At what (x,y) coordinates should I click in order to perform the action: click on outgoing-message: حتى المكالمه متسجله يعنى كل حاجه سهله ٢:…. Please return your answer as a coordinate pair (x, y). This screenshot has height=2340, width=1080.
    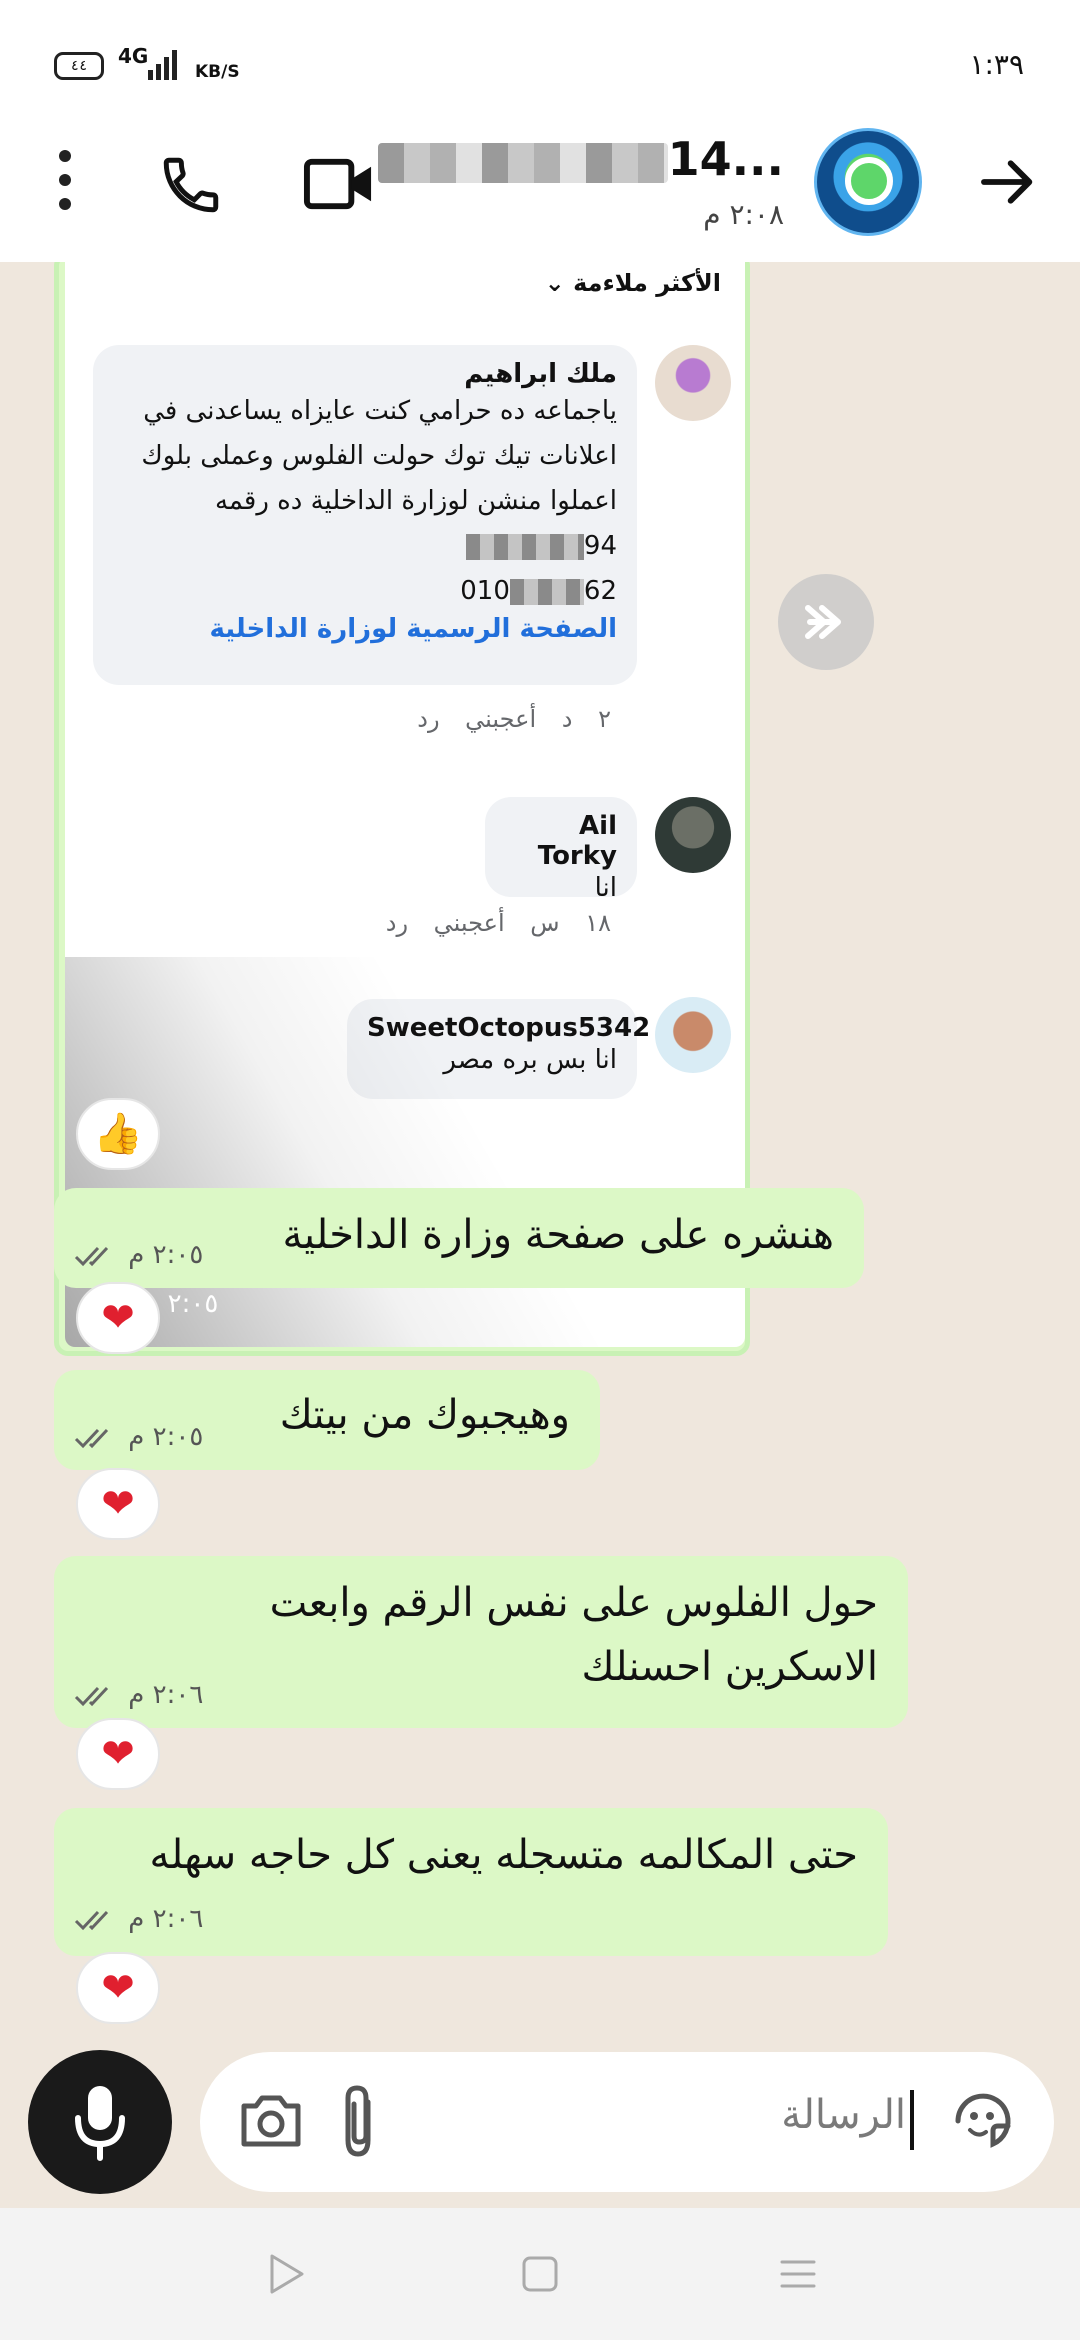
    Looking at the image, I should click on (471, 1882).